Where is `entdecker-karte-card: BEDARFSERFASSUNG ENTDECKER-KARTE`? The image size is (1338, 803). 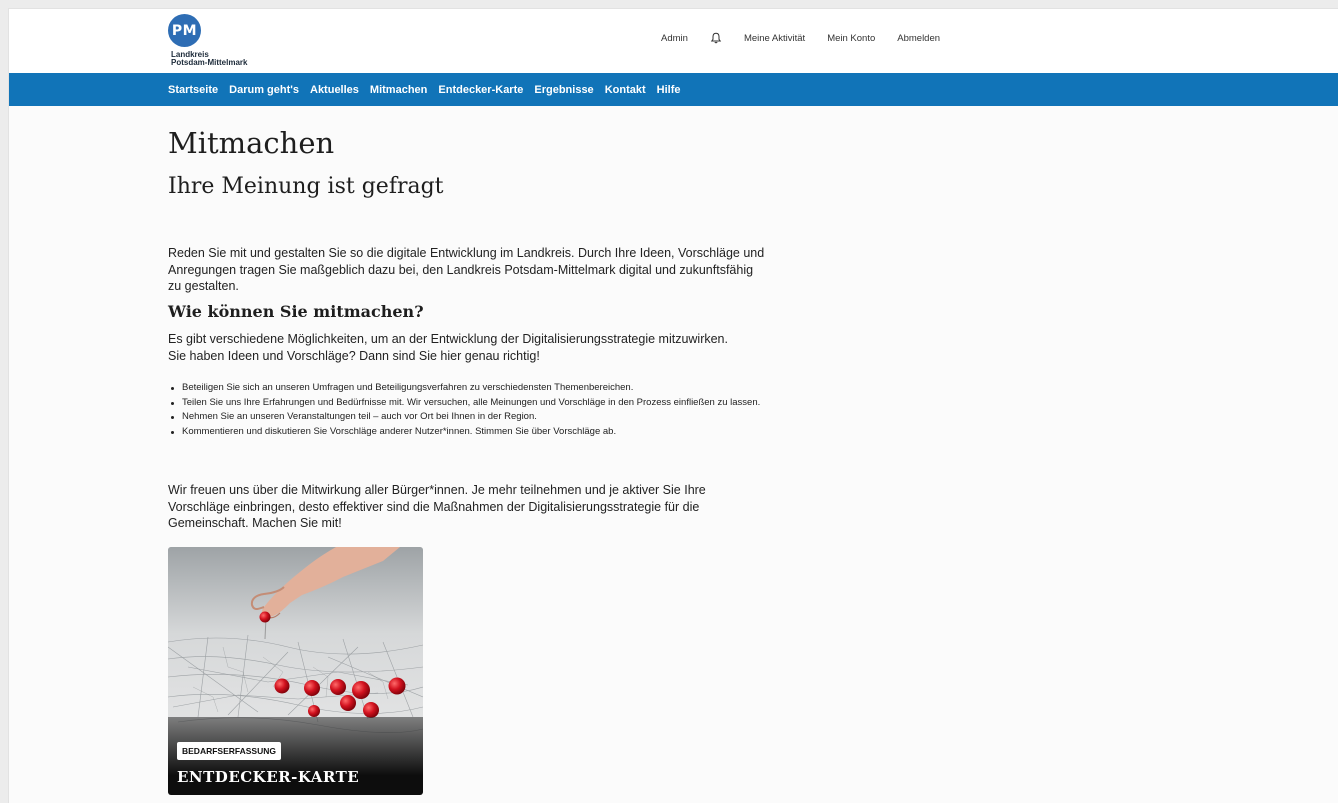 entdecker-karte-card: BEDARFSERFASSUNG ENTDECKER-KARTE is located at coordinates (295, 671).